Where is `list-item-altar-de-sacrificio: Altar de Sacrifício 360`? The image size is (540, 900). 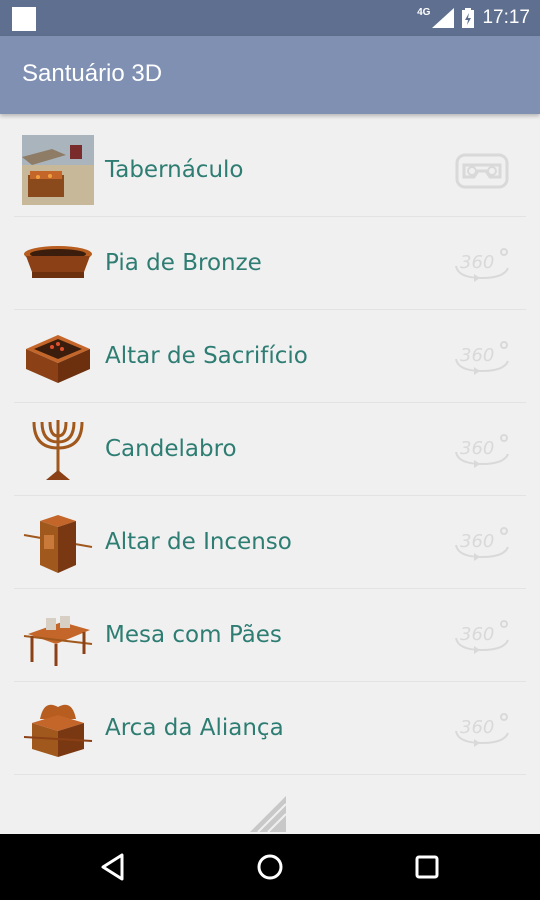 list-item-altar-de-sacrificio: Altar de Sacrifício 360 is located at coordinates (270, 356).